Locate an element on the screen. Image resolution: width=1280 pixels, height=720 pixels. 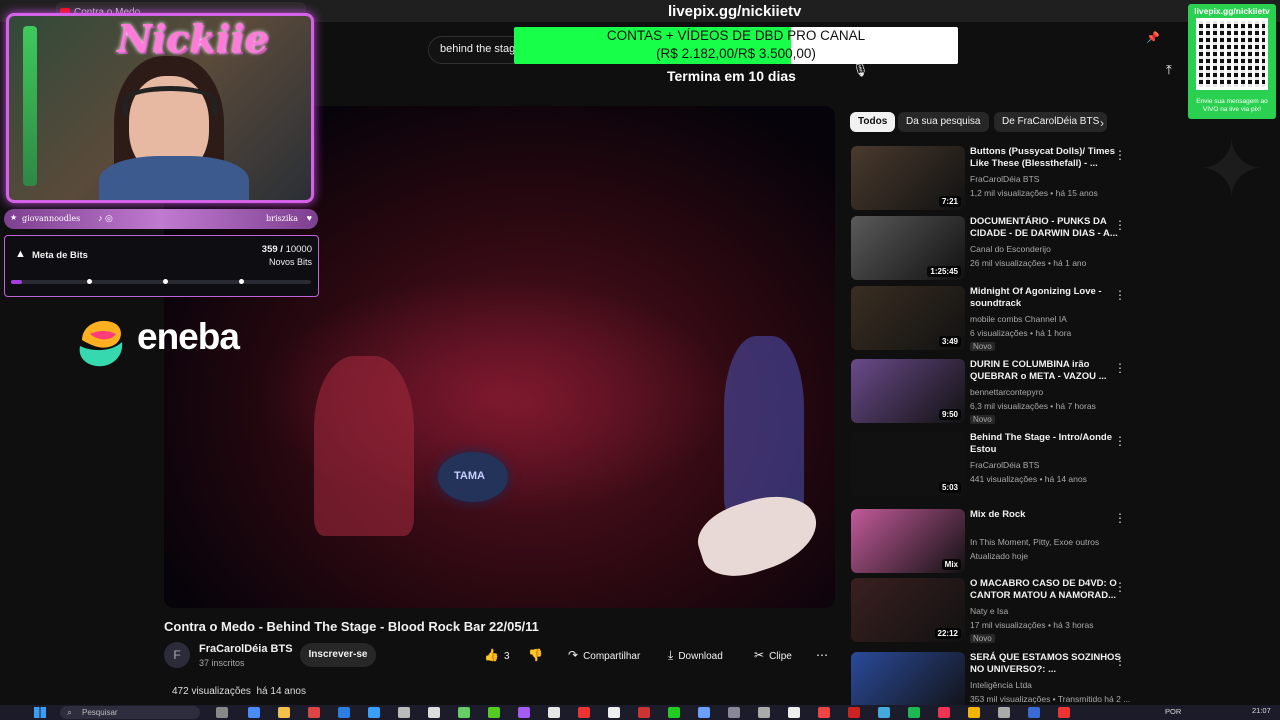
recommendation-channel: Inteligência Ltda is located at coordinates (1001, 685).